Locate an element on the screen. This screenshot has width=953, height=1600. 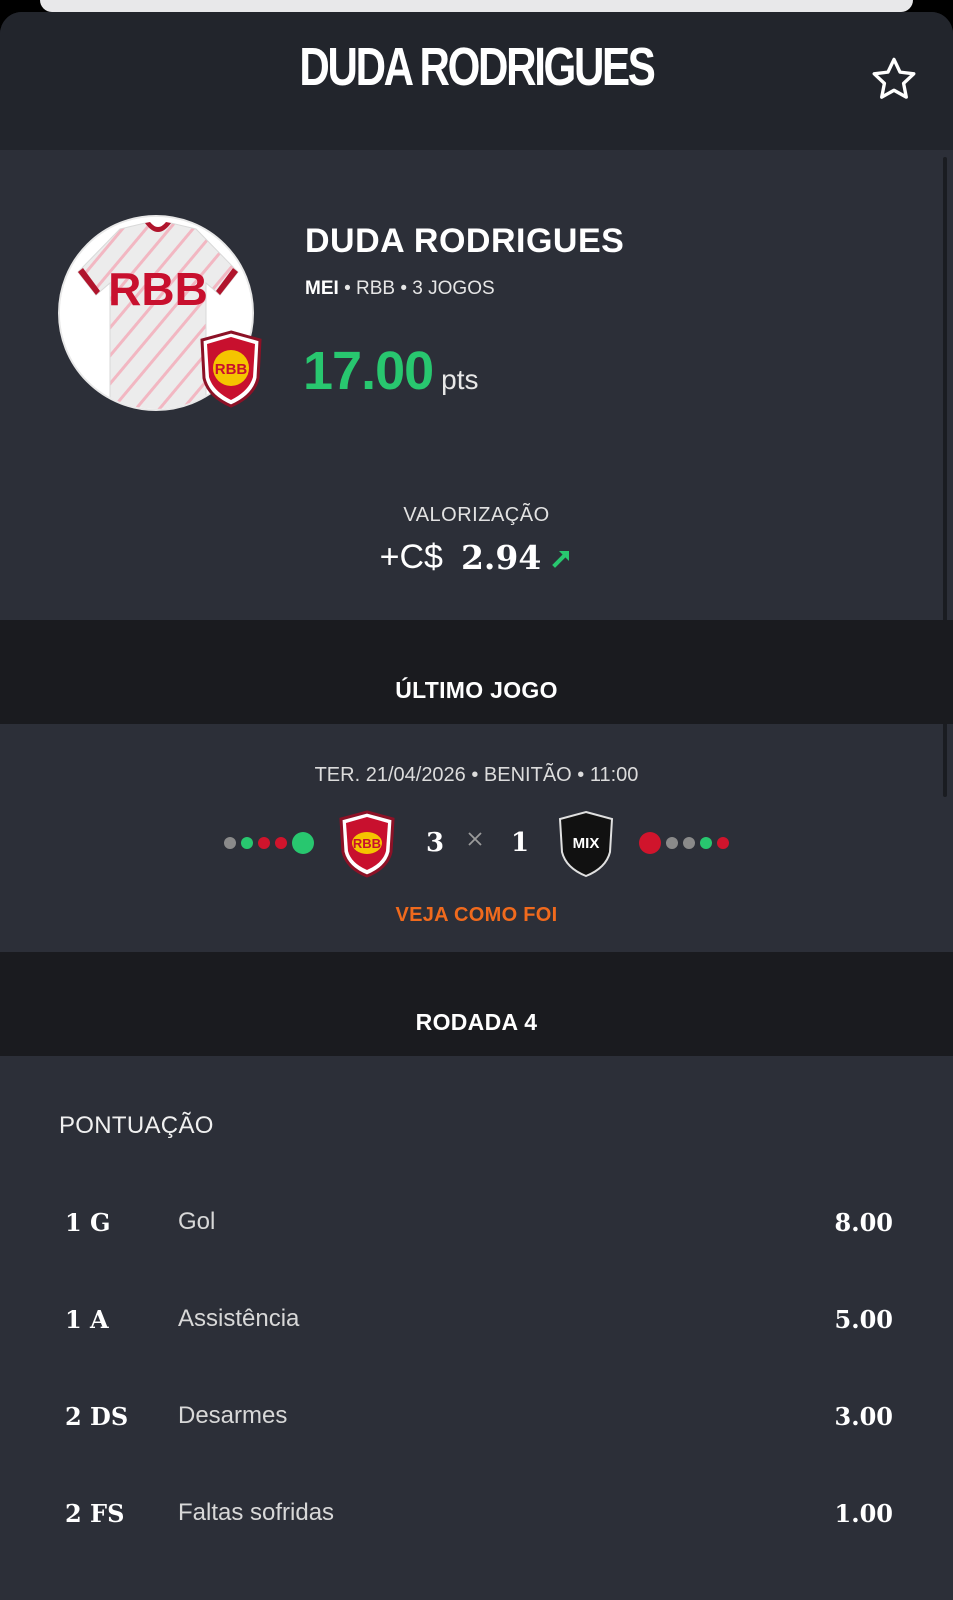
stat-row: 1 G Gol 8.00 is located at coordinates (476, 1224).